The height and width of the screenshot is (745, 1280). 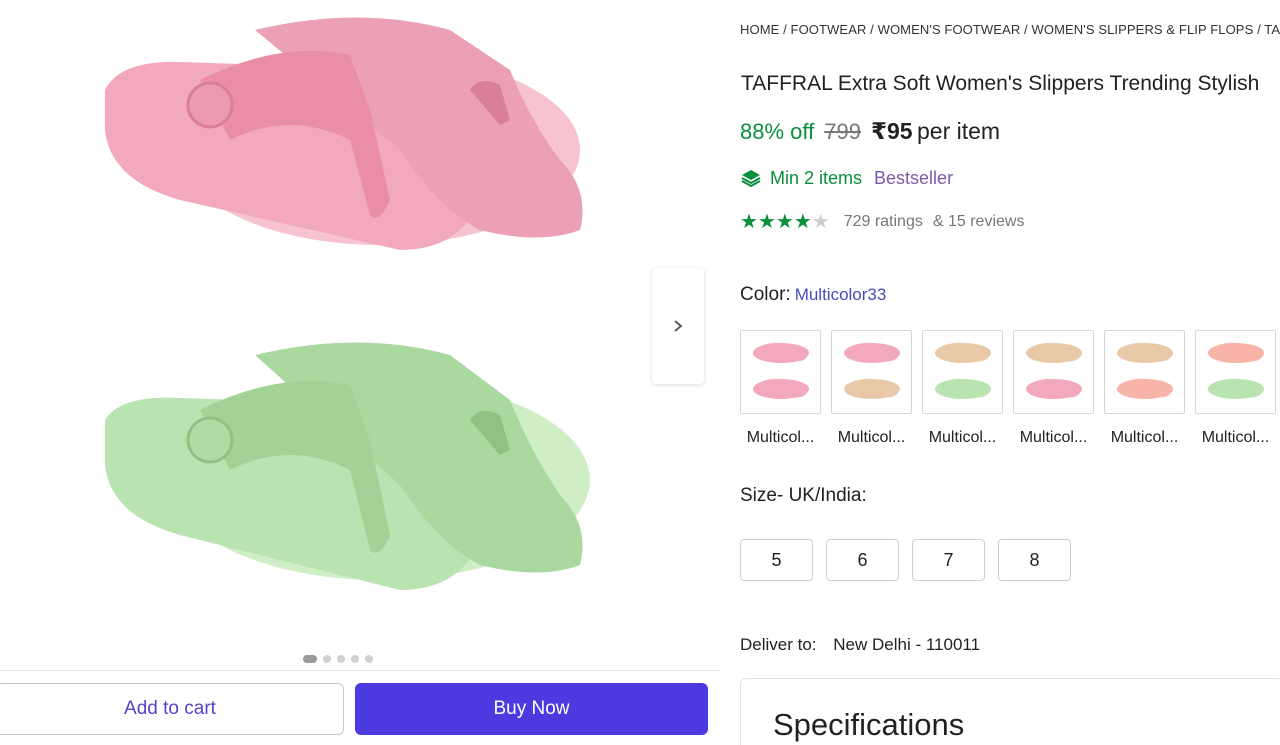 I want to click on specifications-card: Specifications, so click(x=1010, y=711).